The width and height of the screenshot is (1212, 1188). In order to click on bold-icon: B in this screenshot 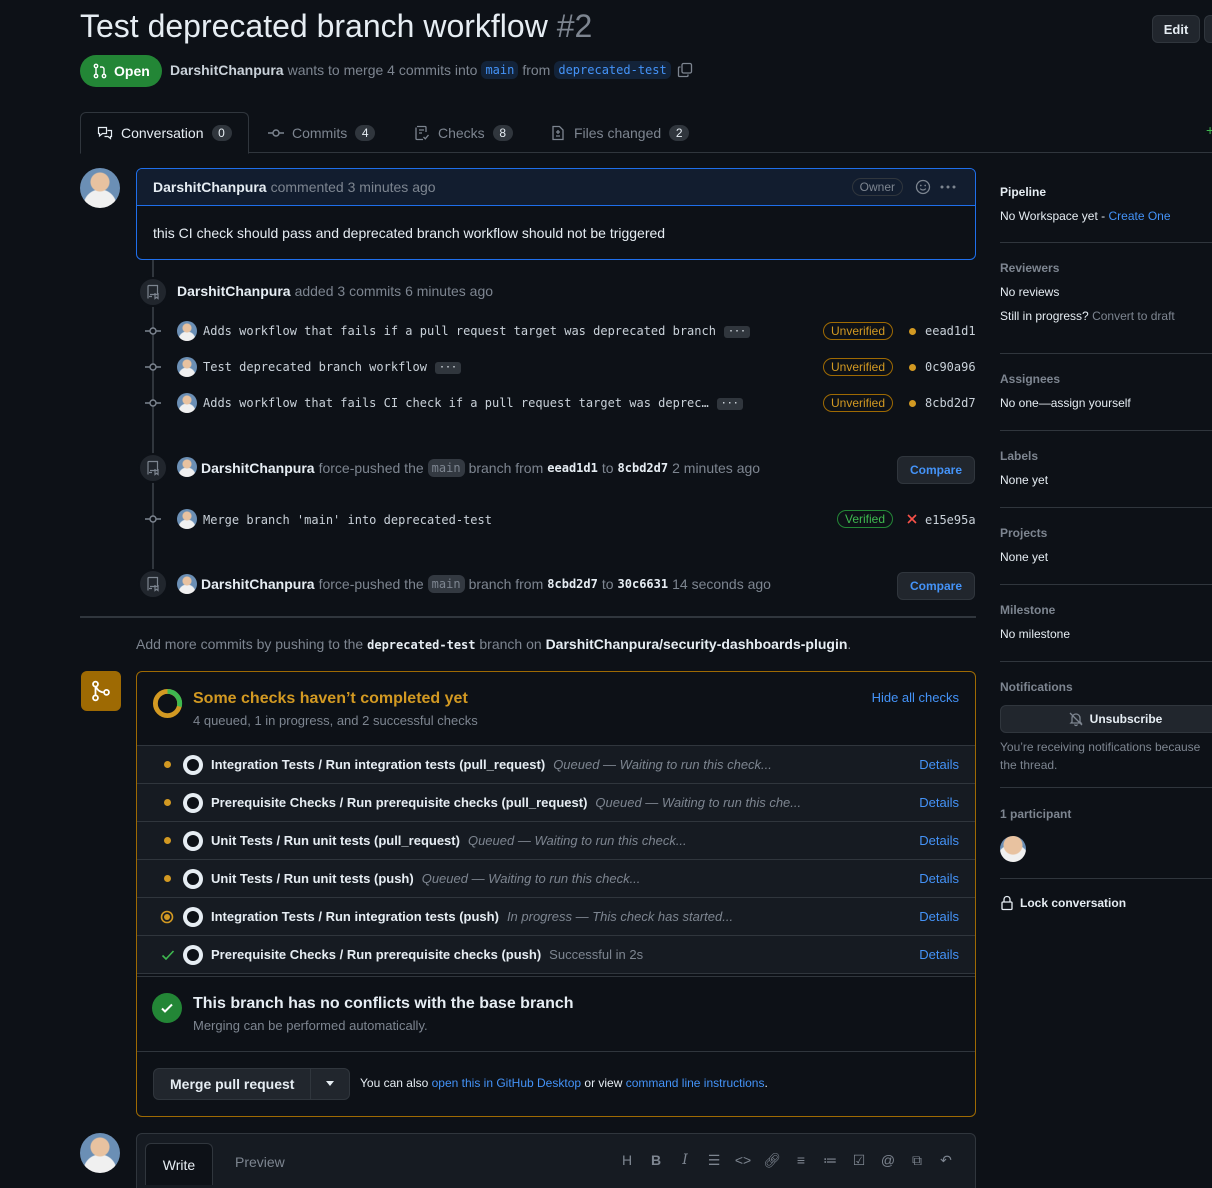, I will do `click(656, 1160)`.